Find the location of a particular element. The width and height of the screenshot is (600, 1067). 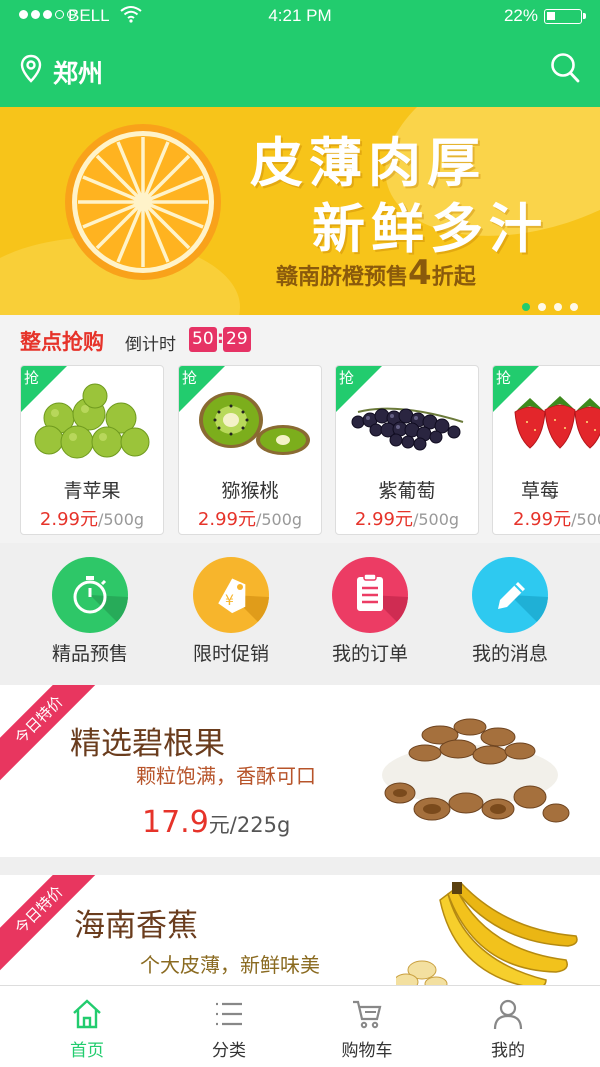

list-icon is located at coordinates (229, 1014).